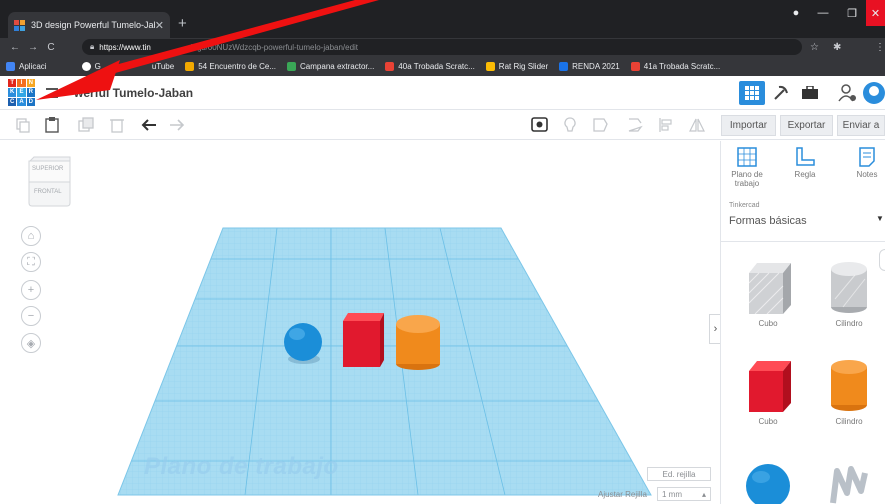 The height and width of the screenshot is (504, 885). What do you see at coordinates (86, 66) in the screenshot?
I see `google-icon` at bounding box center [86, 66].